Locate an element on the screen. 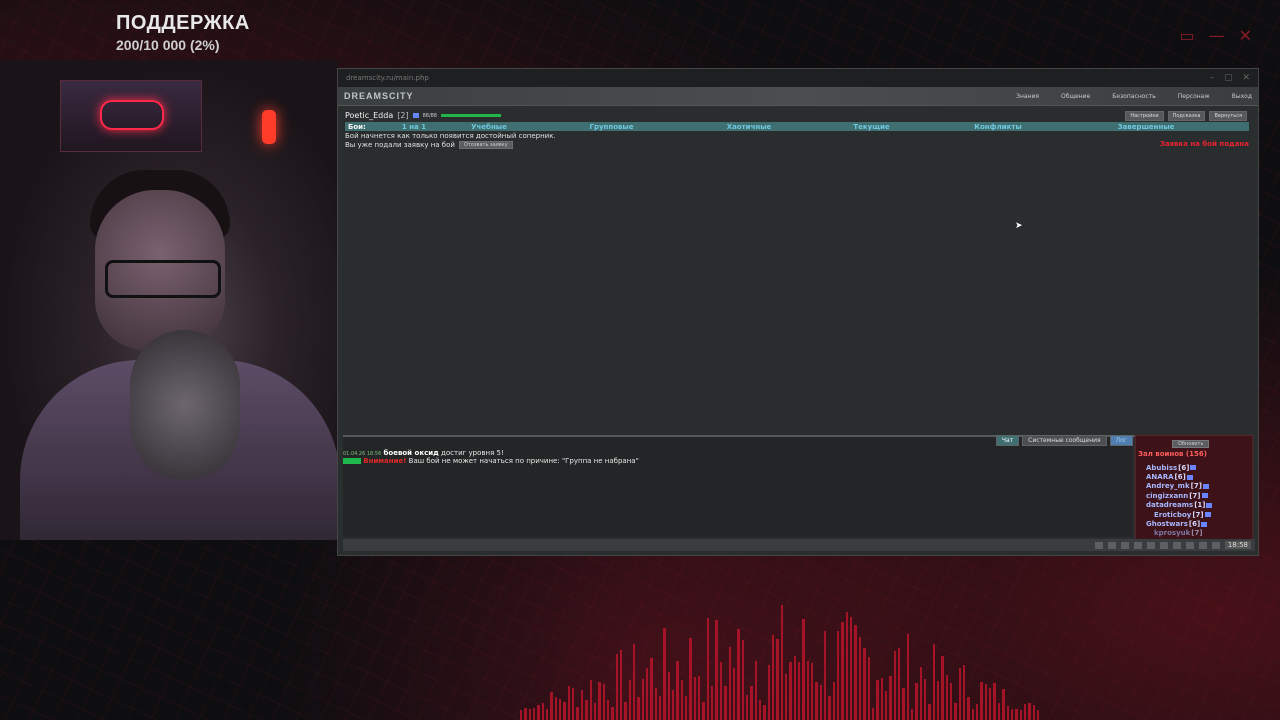 This screenshot has height=720, width=1280. list-item: Abubiss [6] is located at coordinates (1179, 467).